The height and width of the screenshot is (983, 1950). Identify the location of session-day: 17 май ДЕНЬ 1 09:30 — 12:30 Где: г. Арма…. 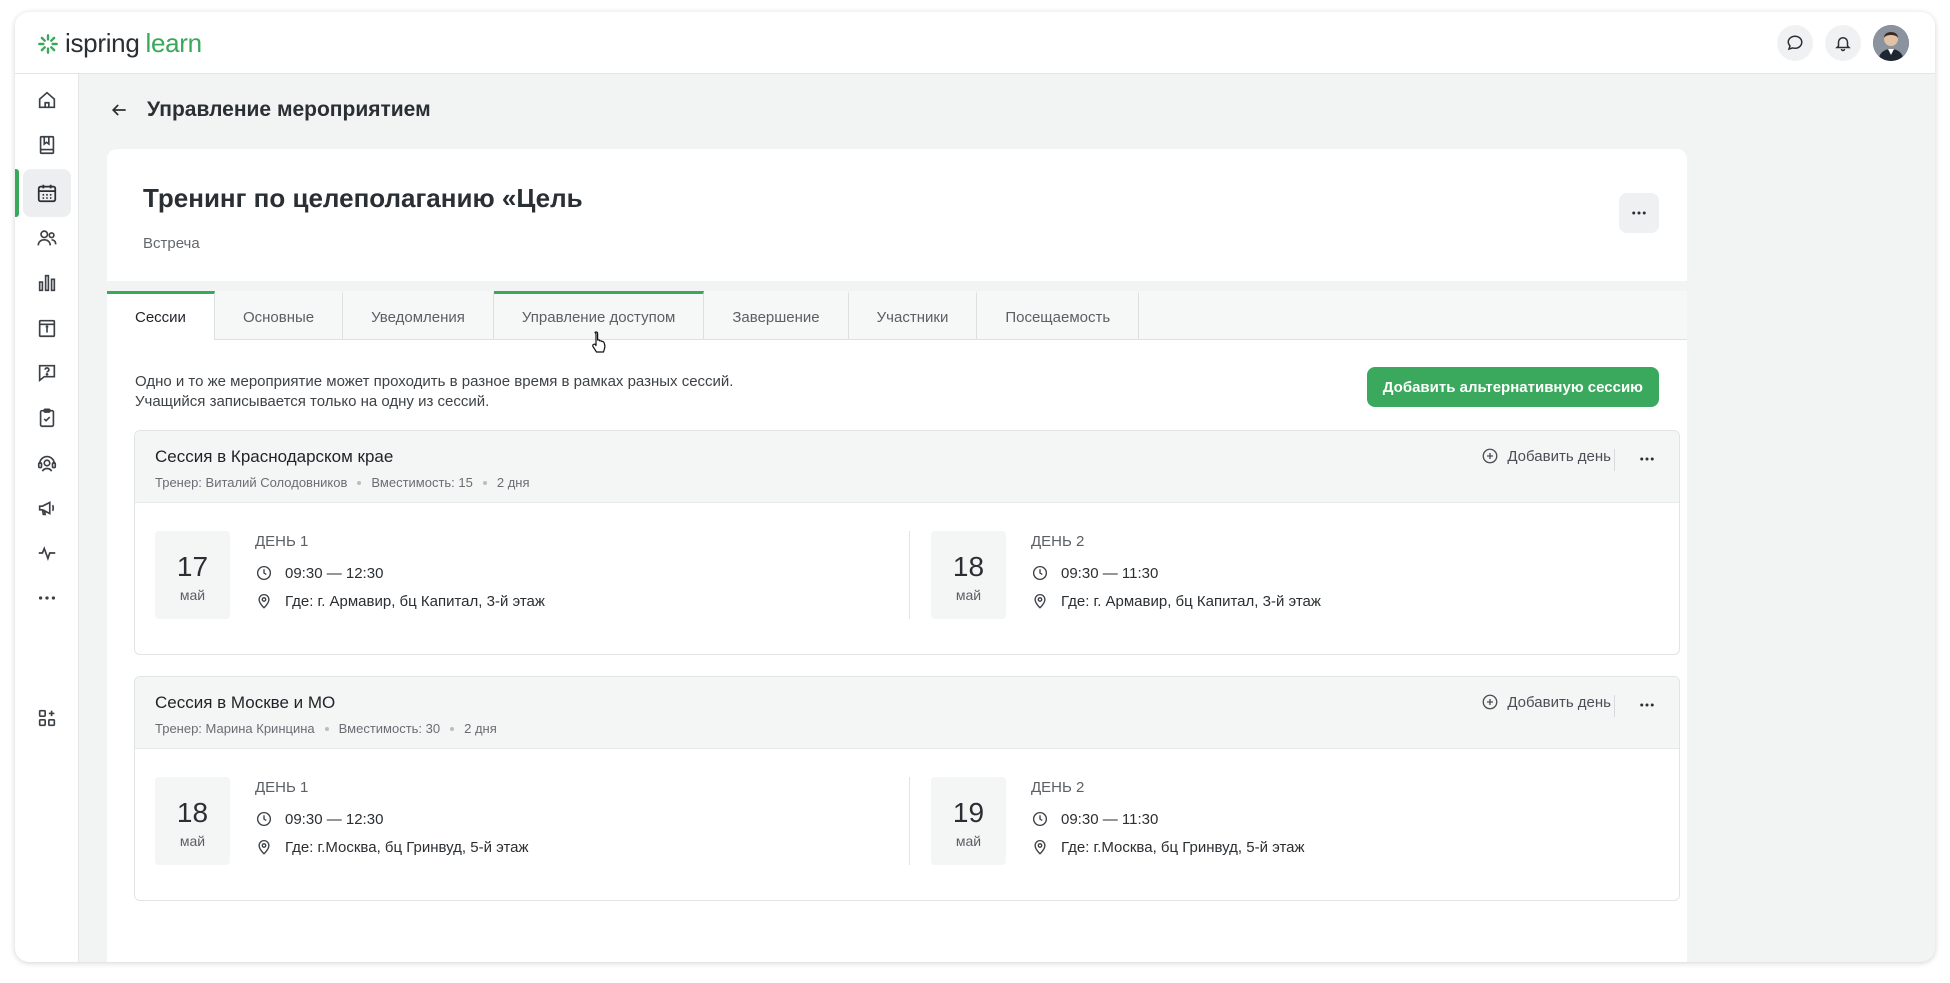
(525, 581).